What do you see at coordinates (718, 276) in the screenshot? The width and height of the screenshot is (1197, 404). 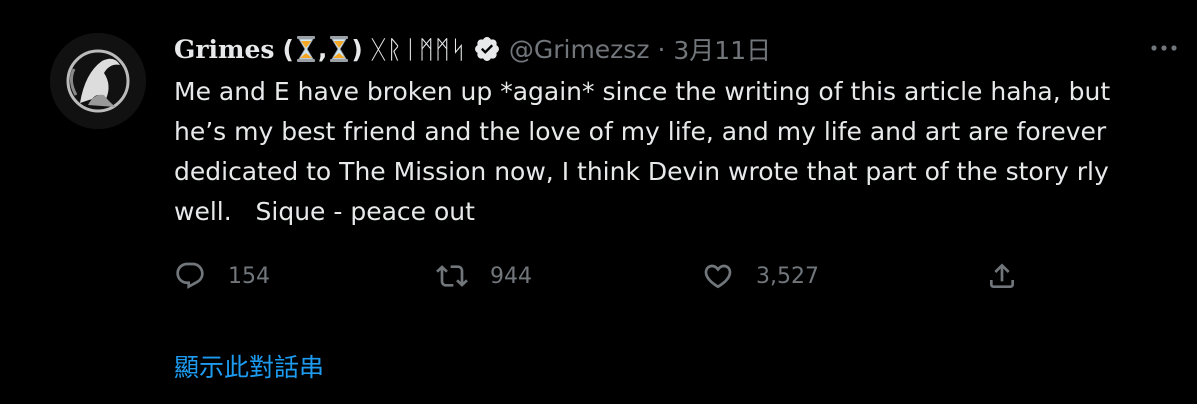 I see `heart-icon` at bounding box center [718, 276].